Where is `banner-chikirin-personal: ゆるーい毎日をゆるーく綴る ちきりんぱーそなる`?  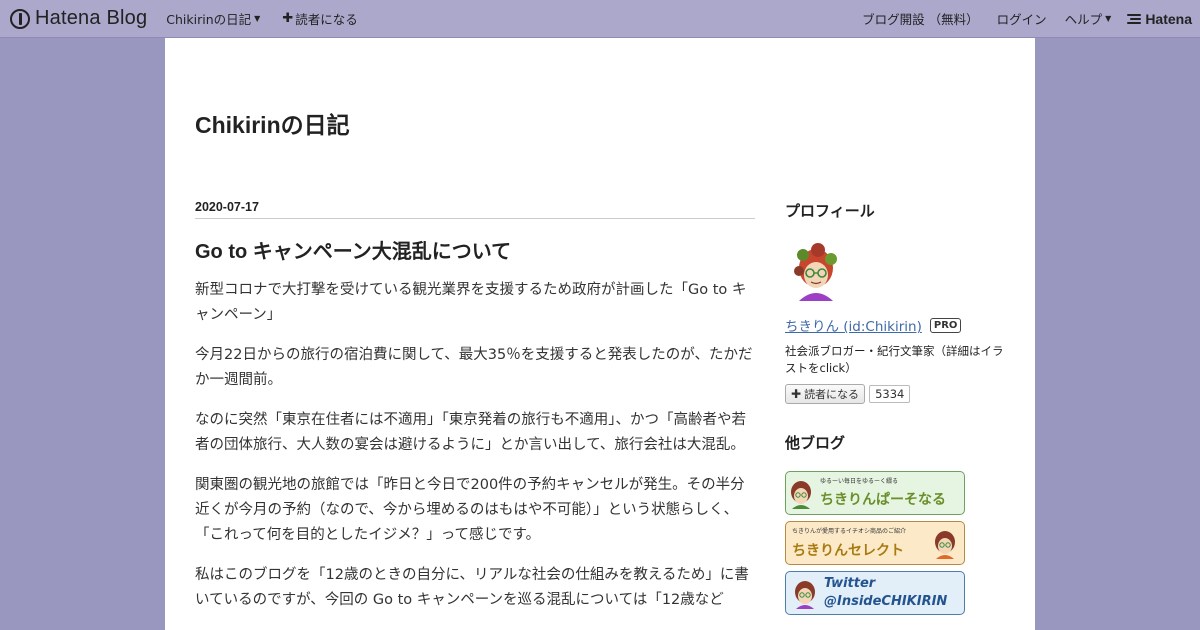 banner-chikirin-personal: ゆるーい毎日をゆるーく綴る ちきりんぱーそなる is located at coordinates (875, 493).